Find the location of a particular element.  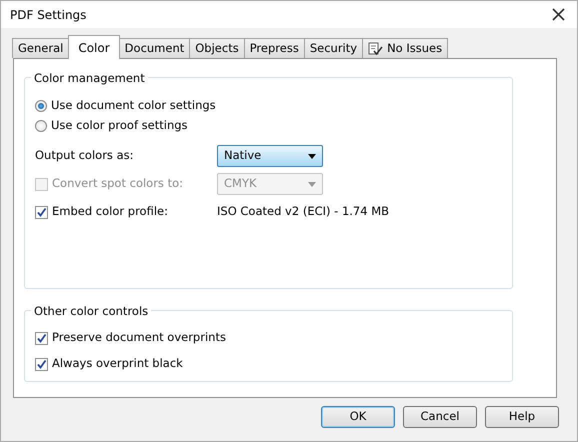

profile-value: ISO Coated v2 (ECI) - 1.74 MB is located at coordinates (303, 211).